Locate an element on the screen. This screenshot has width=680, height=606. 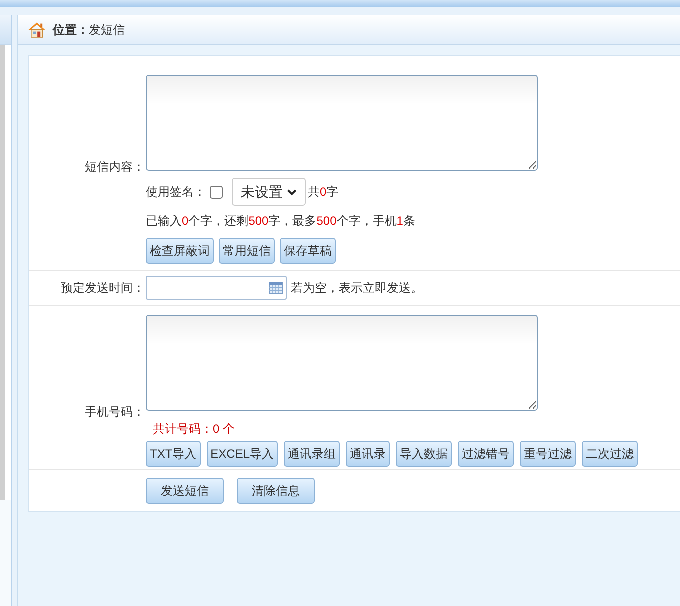
field-label: 短信内容： is located at coordinates (115, 167).